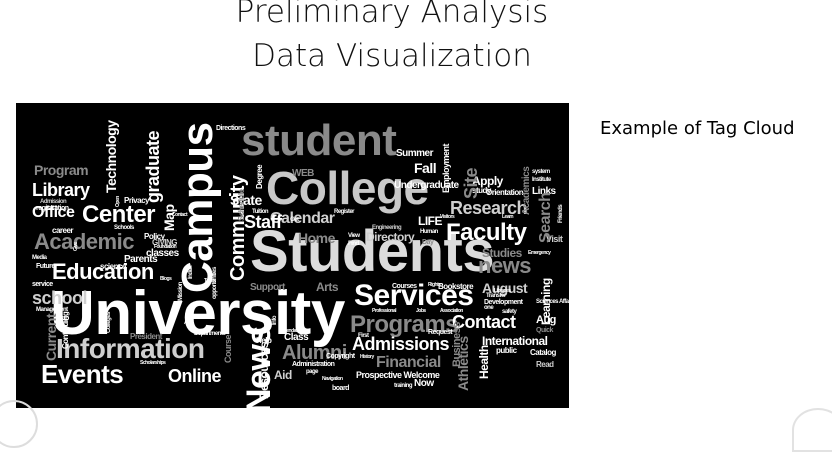  I want to click on tag-word: Admission, so click(53, 202).